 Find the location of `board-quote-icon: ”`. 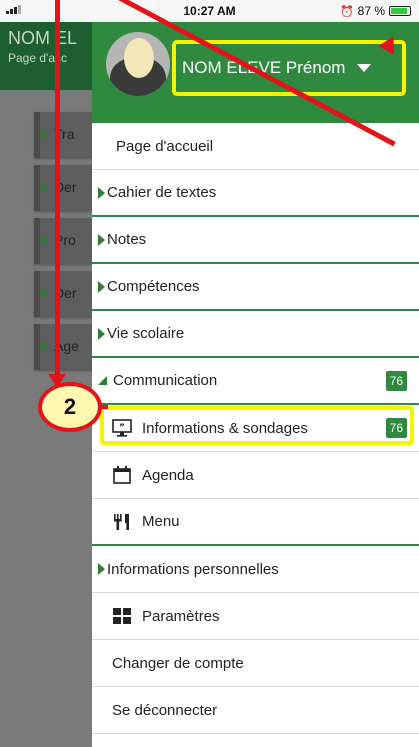

board-quote-icon: ” is located at coordinates (122, 428).